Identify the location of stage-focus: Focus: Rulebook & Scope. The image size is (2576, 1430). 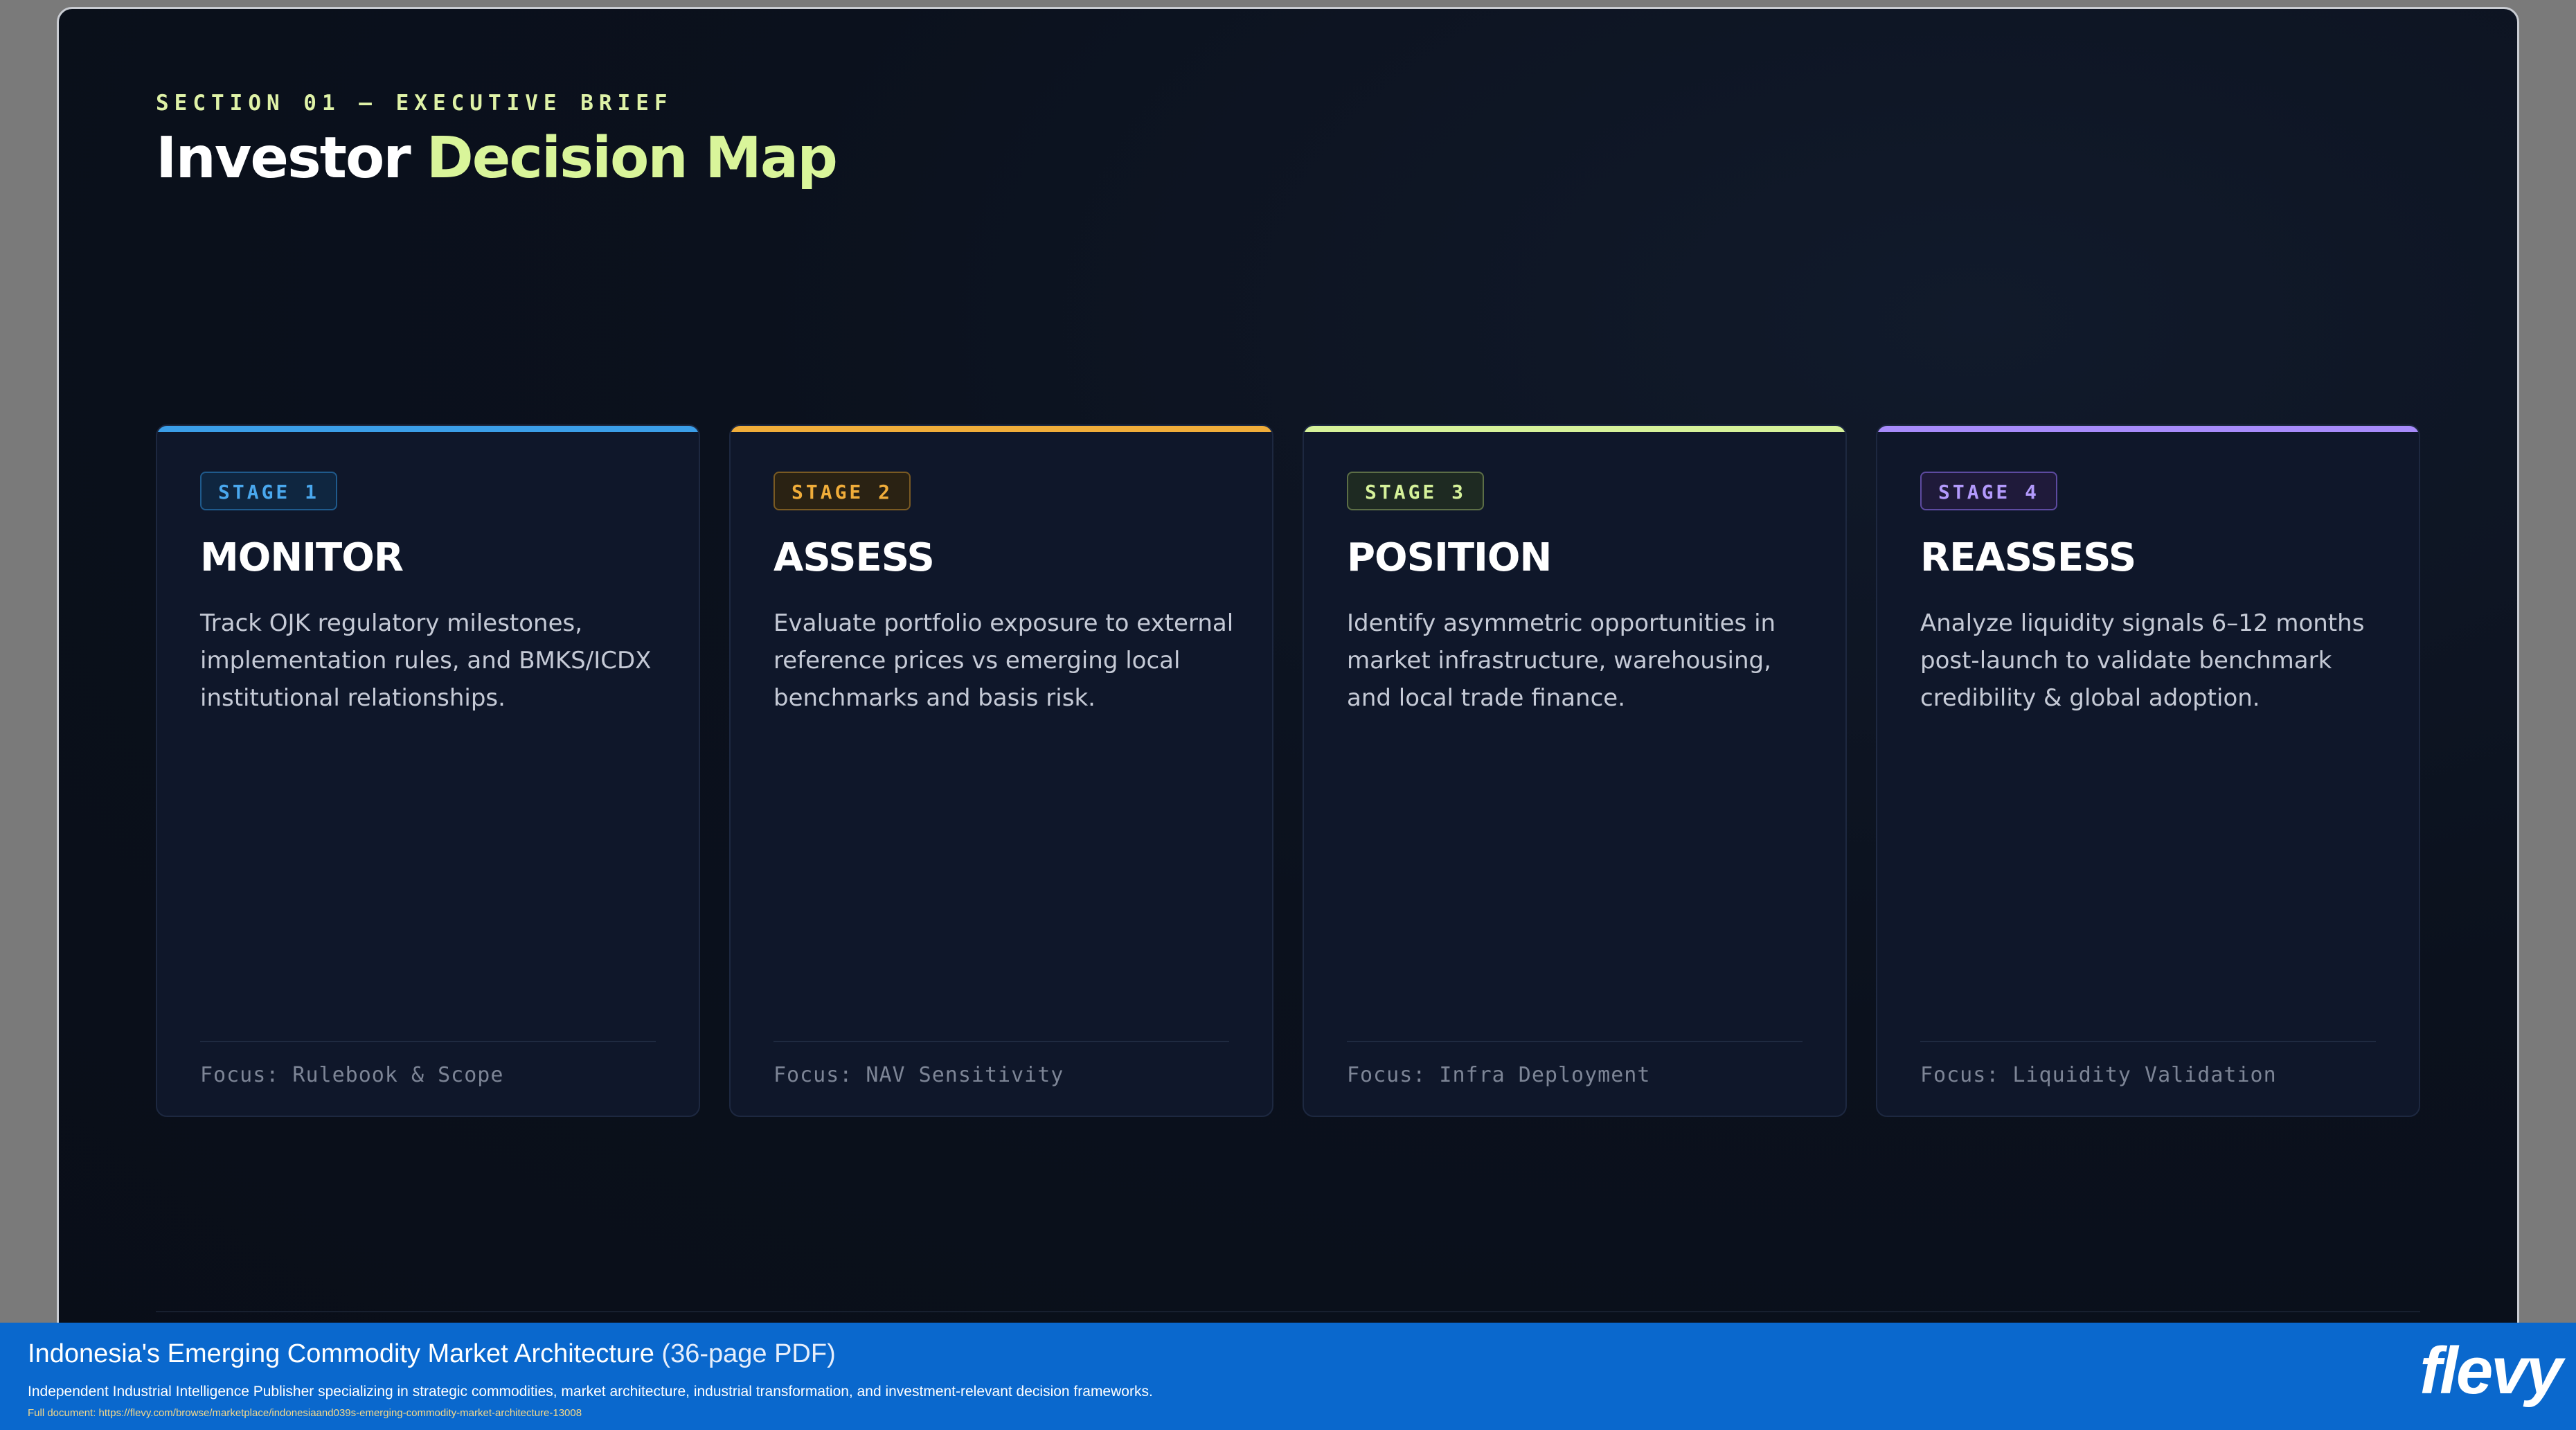
(352, 1075).